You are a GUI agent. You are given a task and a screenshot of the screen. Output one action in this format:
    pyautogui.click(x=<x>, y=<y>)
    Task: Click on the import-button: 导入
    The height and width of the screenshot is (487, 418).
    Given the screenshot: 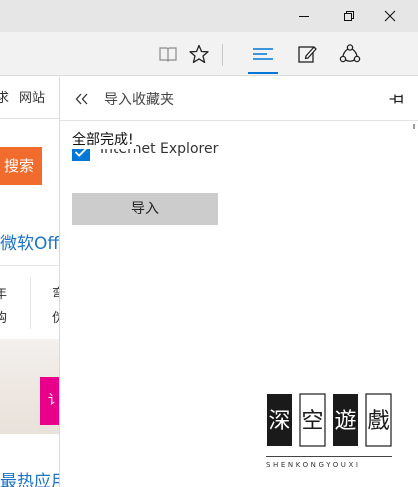 What is the action you would take?
    pyautogui.click(x=145, y=209)
    